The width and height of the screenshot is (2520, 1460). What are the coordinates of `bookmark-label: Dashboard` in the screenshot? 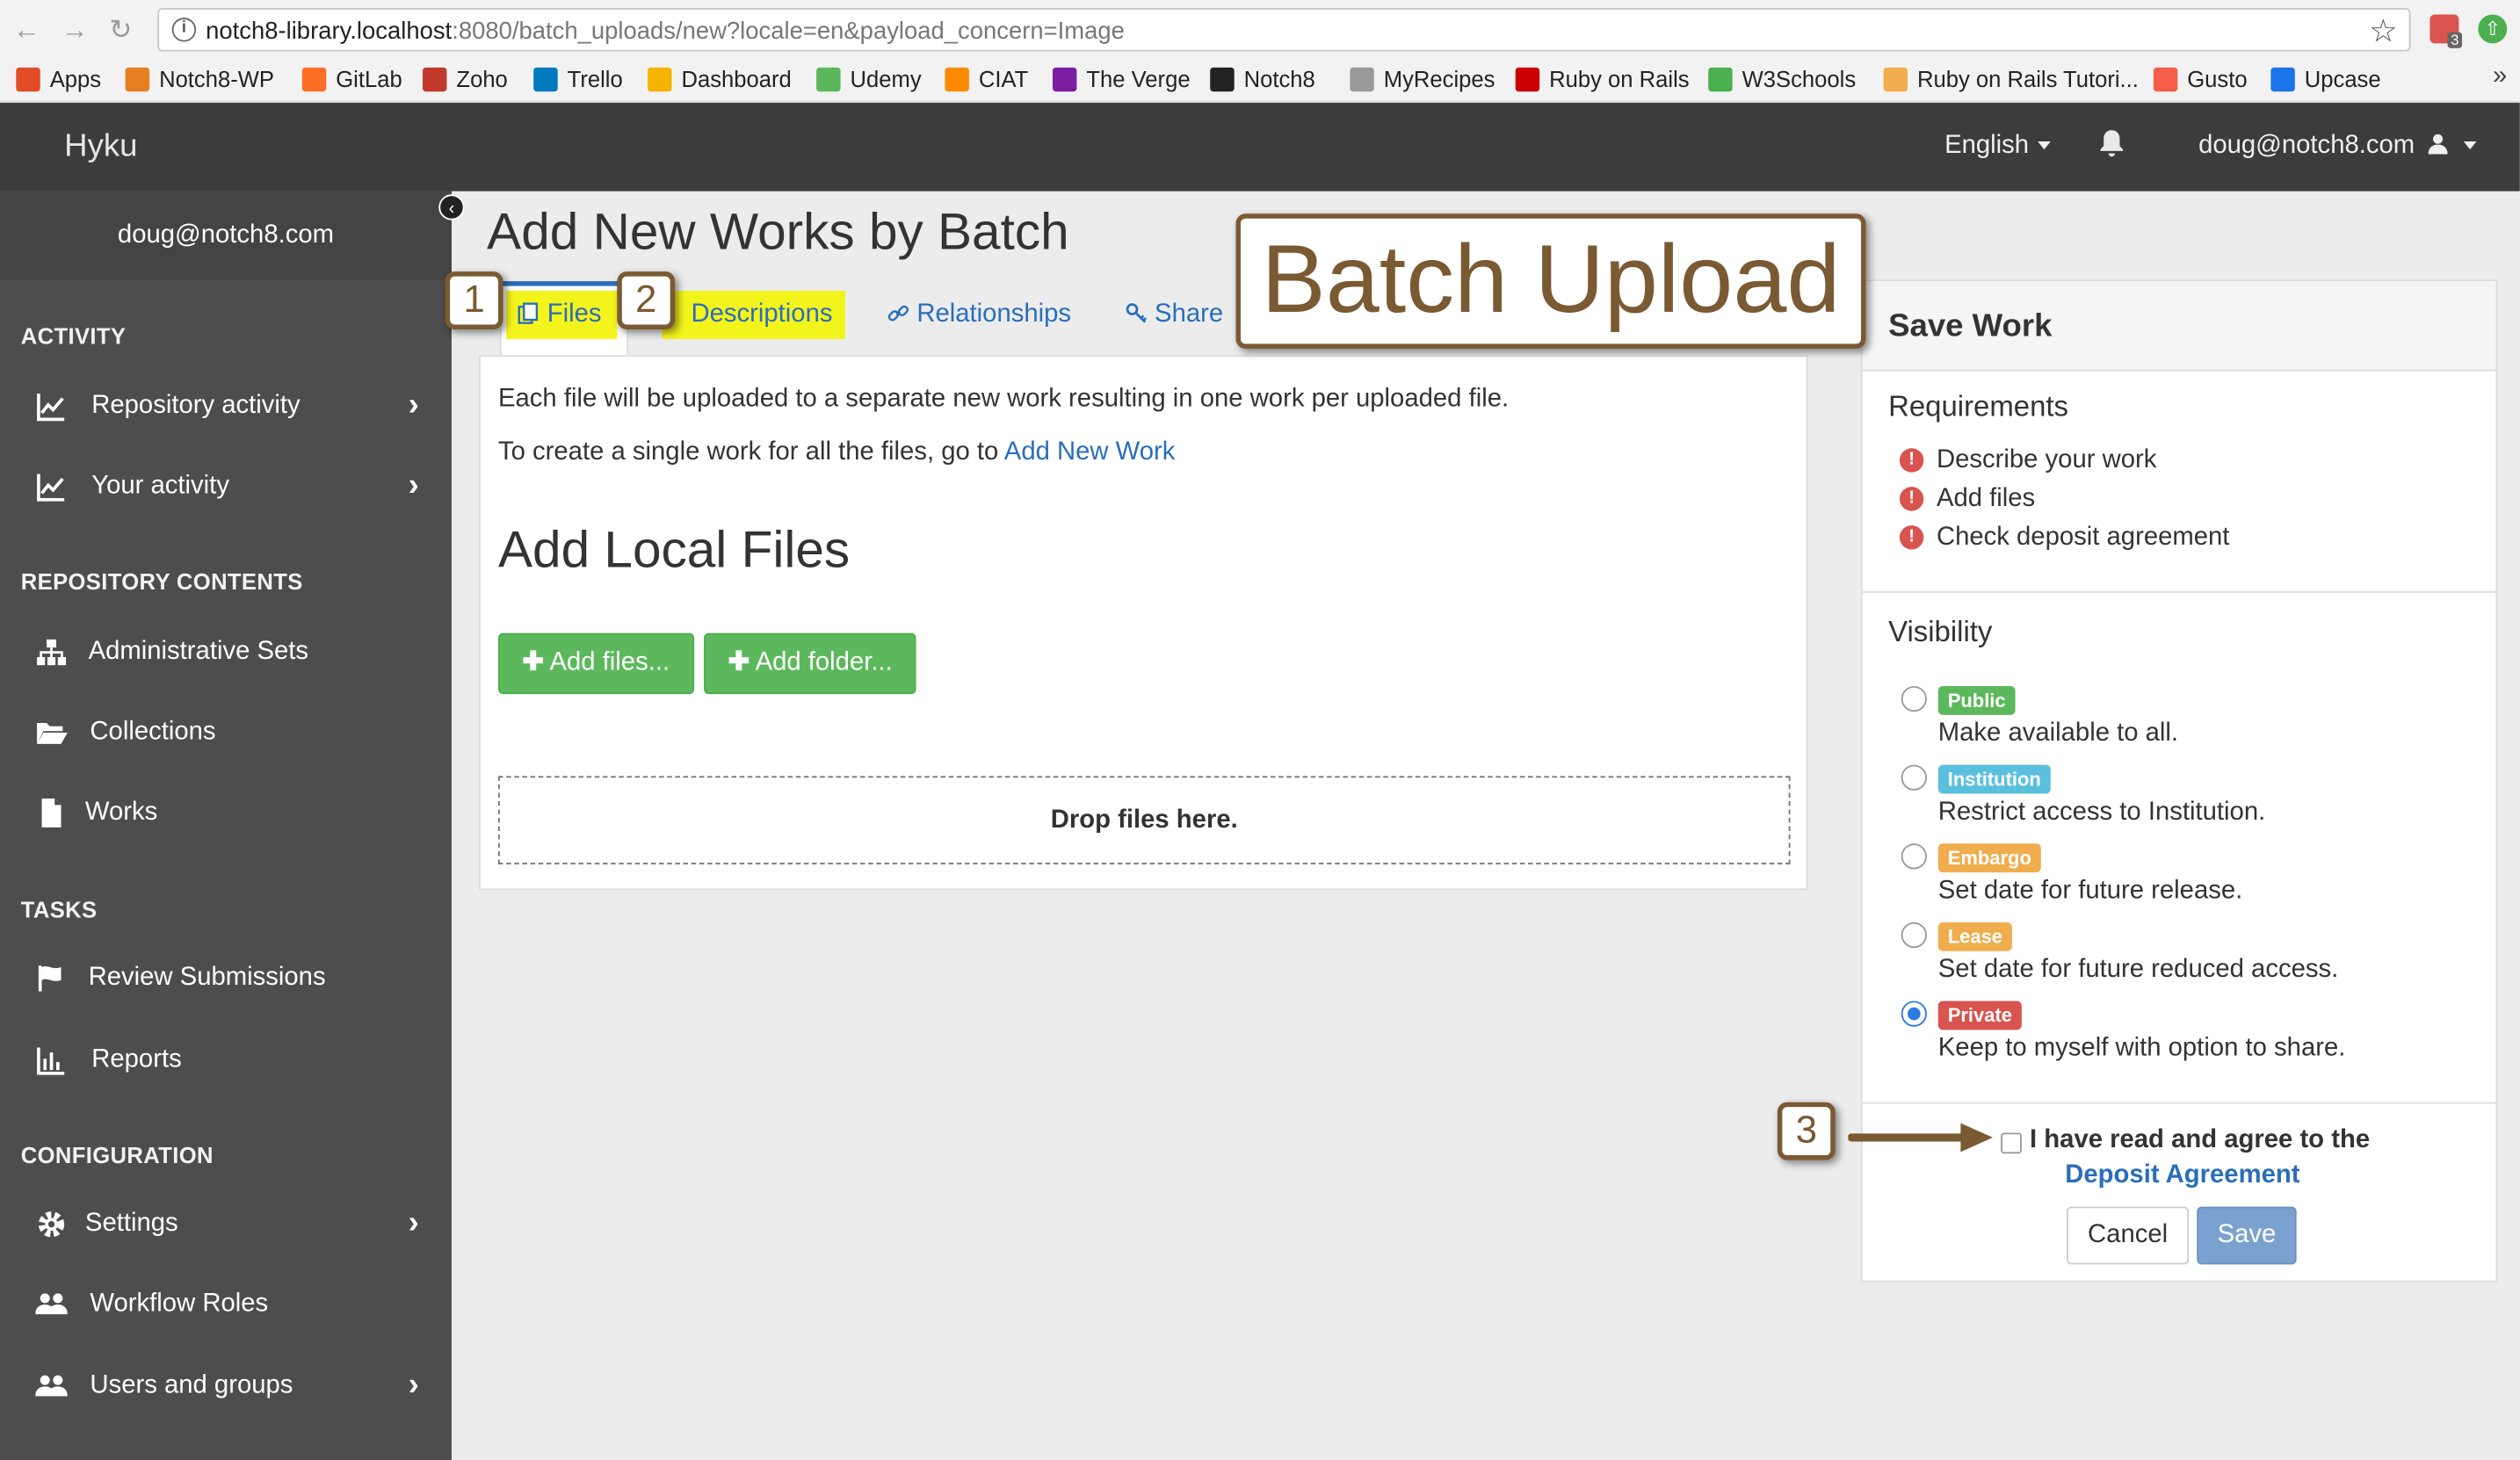 It's located at (736, 78).